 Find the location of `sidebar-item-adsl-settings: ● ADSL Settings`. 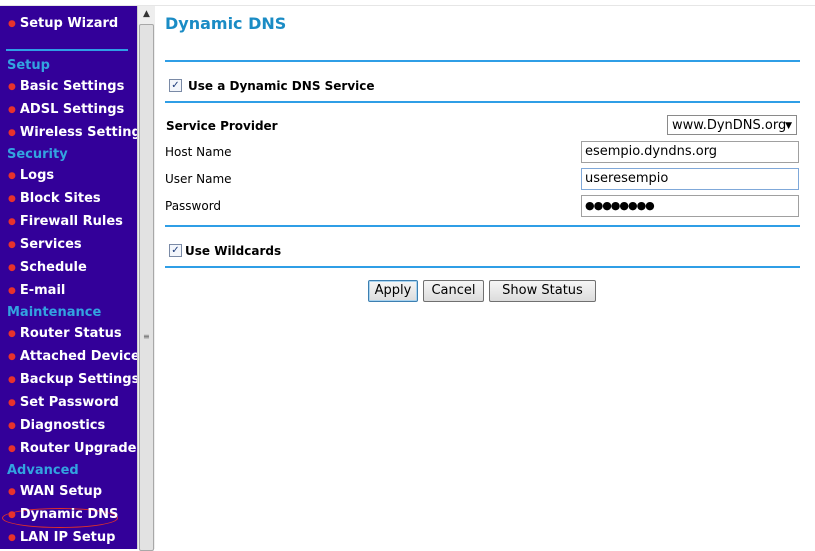

sidebar-item-adsl-settings: ● ADSL Settings is located at coordinates (66, 110).